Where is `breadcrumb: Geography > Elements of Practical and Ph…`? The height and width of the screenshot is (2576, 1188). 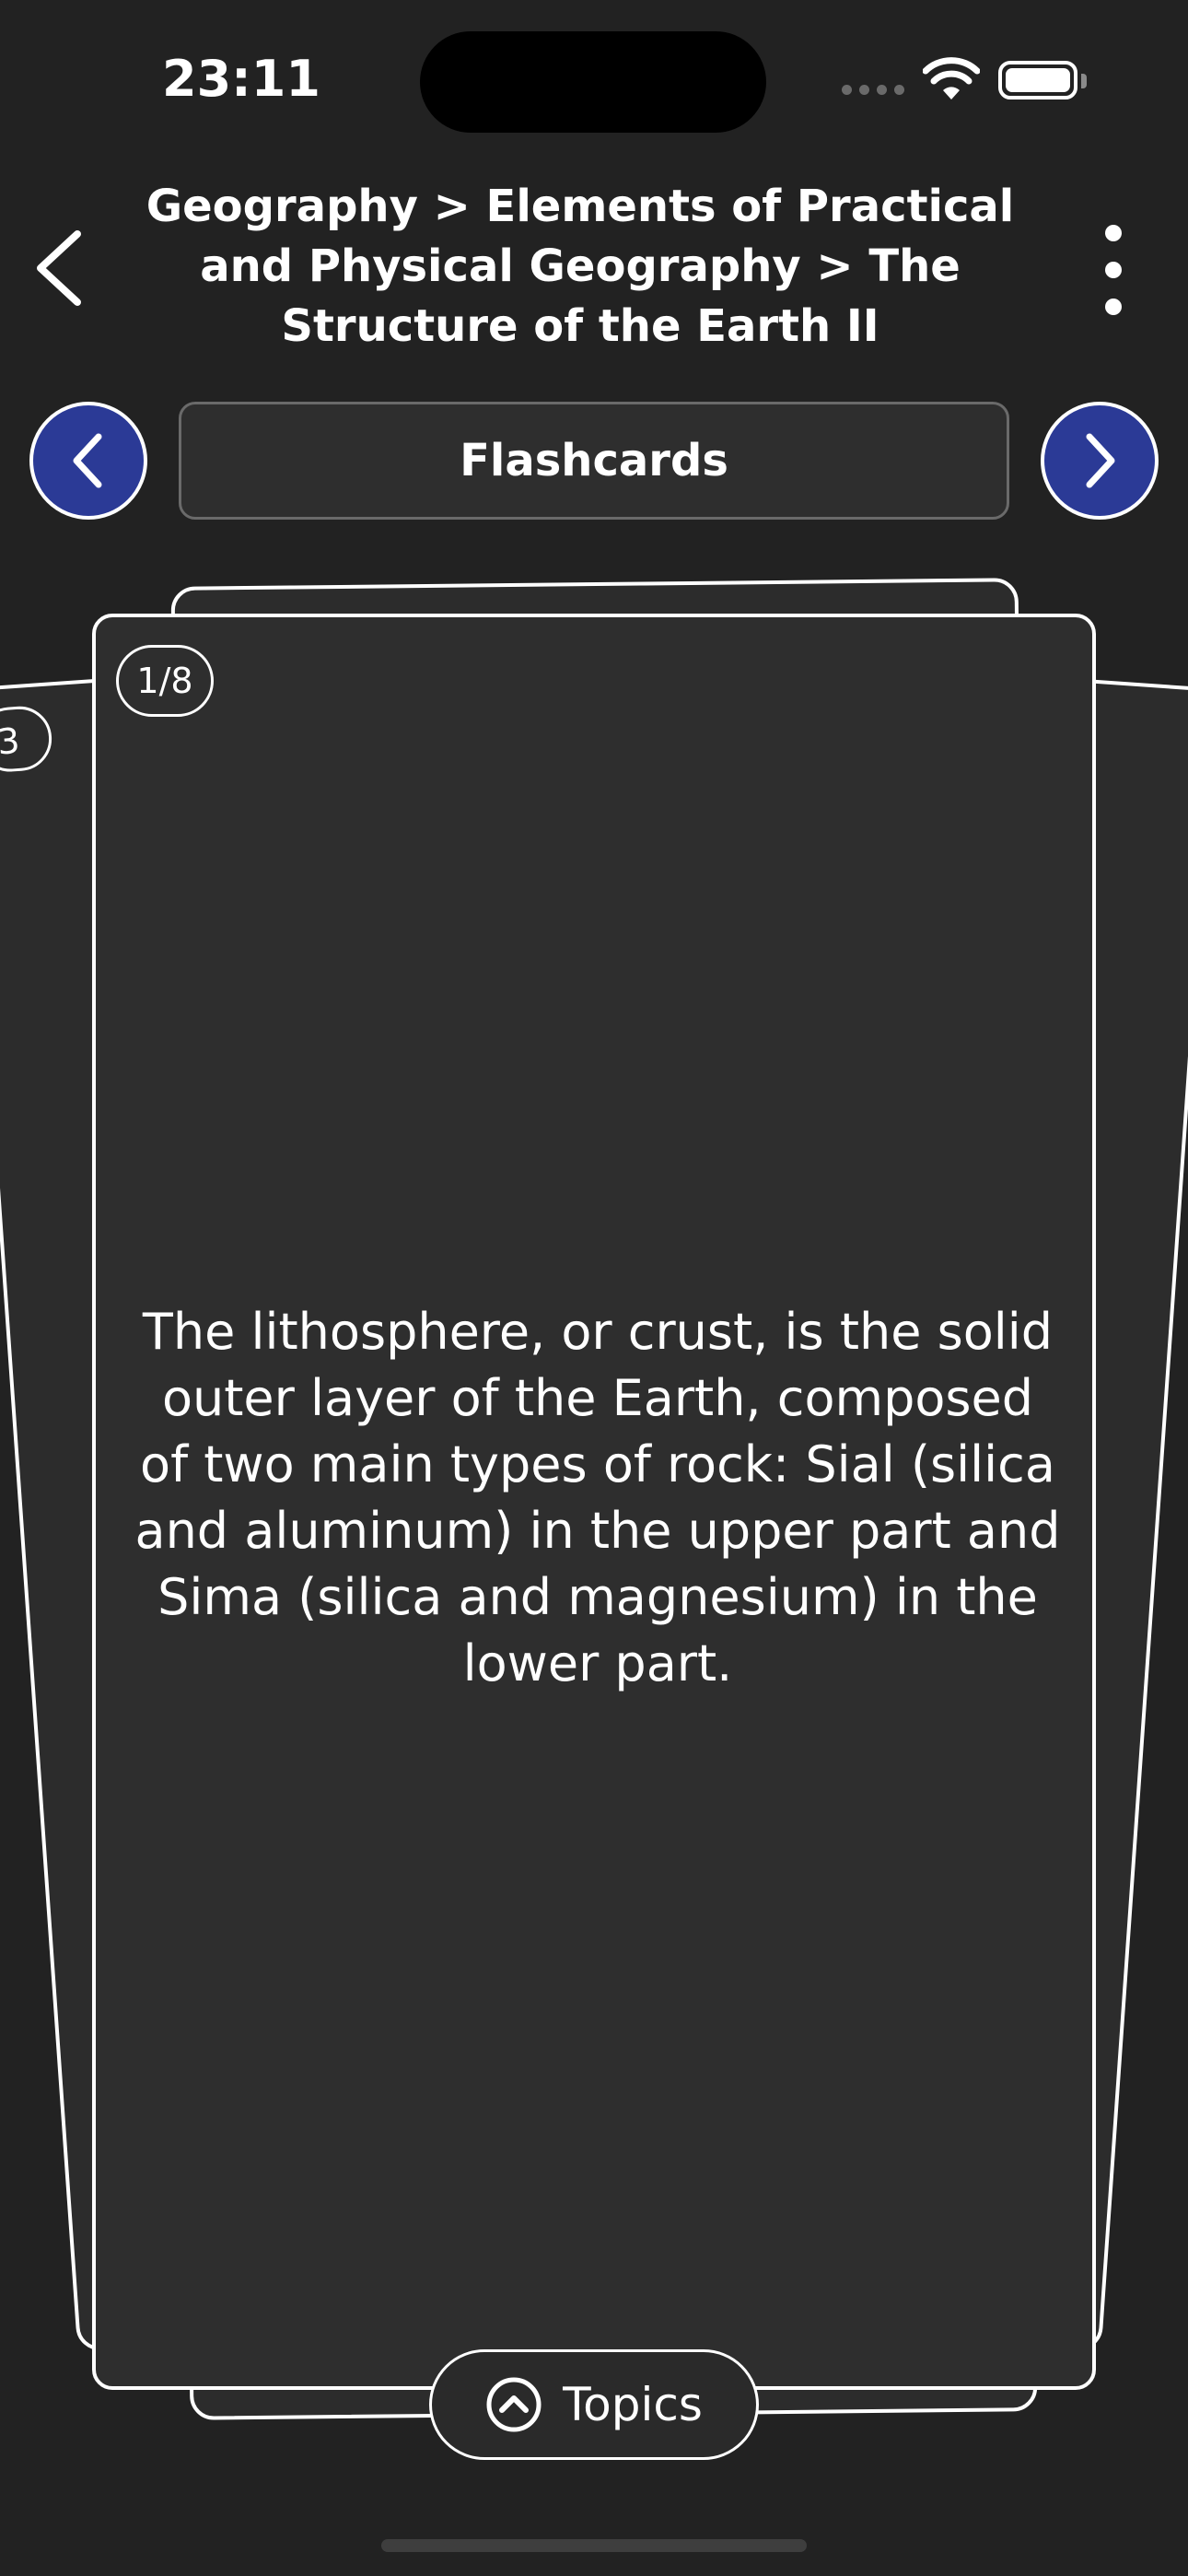 breadcrumb: Geography > Elements of Practical and Ph… is located at coordinates (580, 266).